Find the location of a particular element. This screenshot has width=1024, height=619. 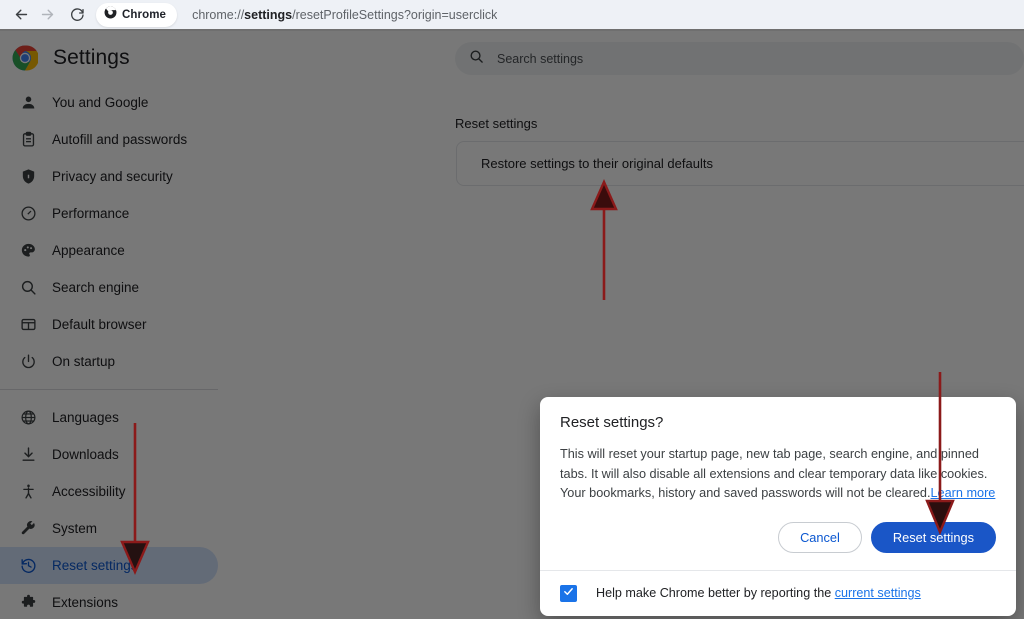

forward-button is located at coordinates (47, 15).